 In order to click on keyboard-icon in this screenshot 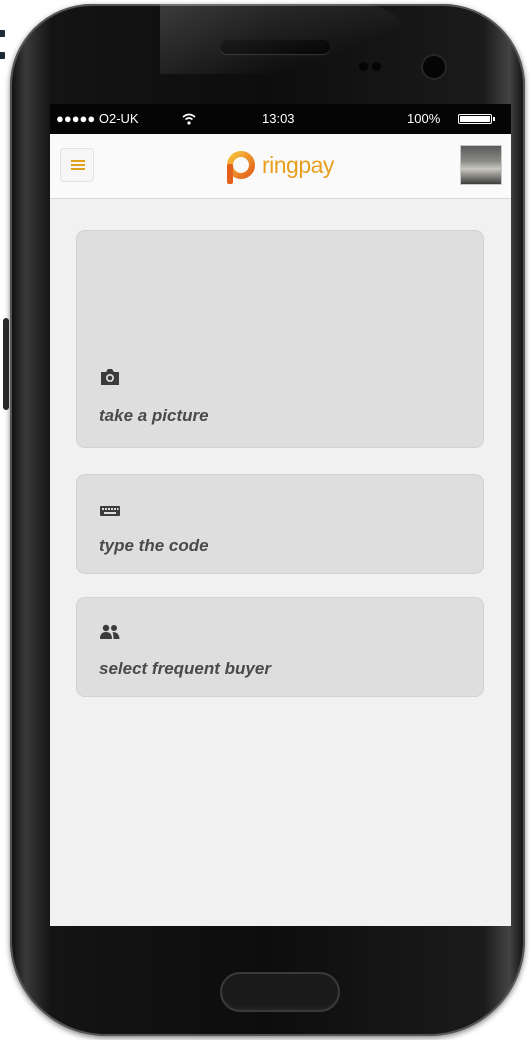, I will do `click(110, 511)`.